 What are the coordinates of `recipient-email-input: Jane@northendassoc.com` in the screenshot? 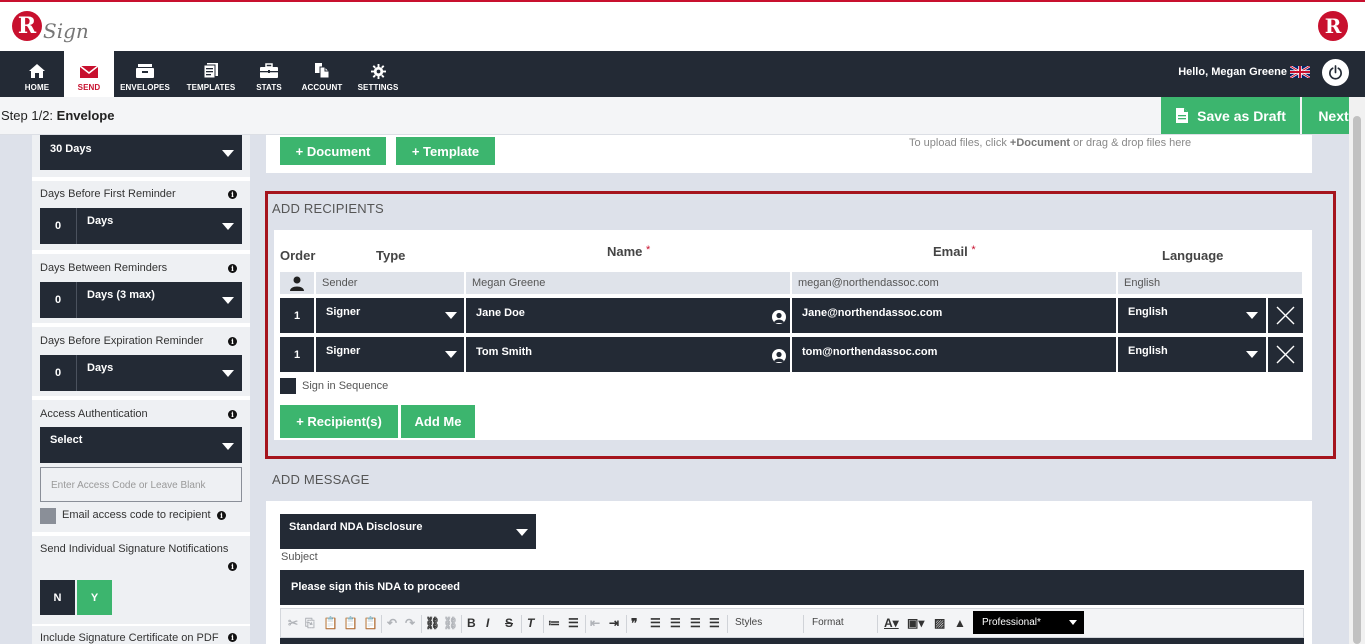 It's located at (954, 315).